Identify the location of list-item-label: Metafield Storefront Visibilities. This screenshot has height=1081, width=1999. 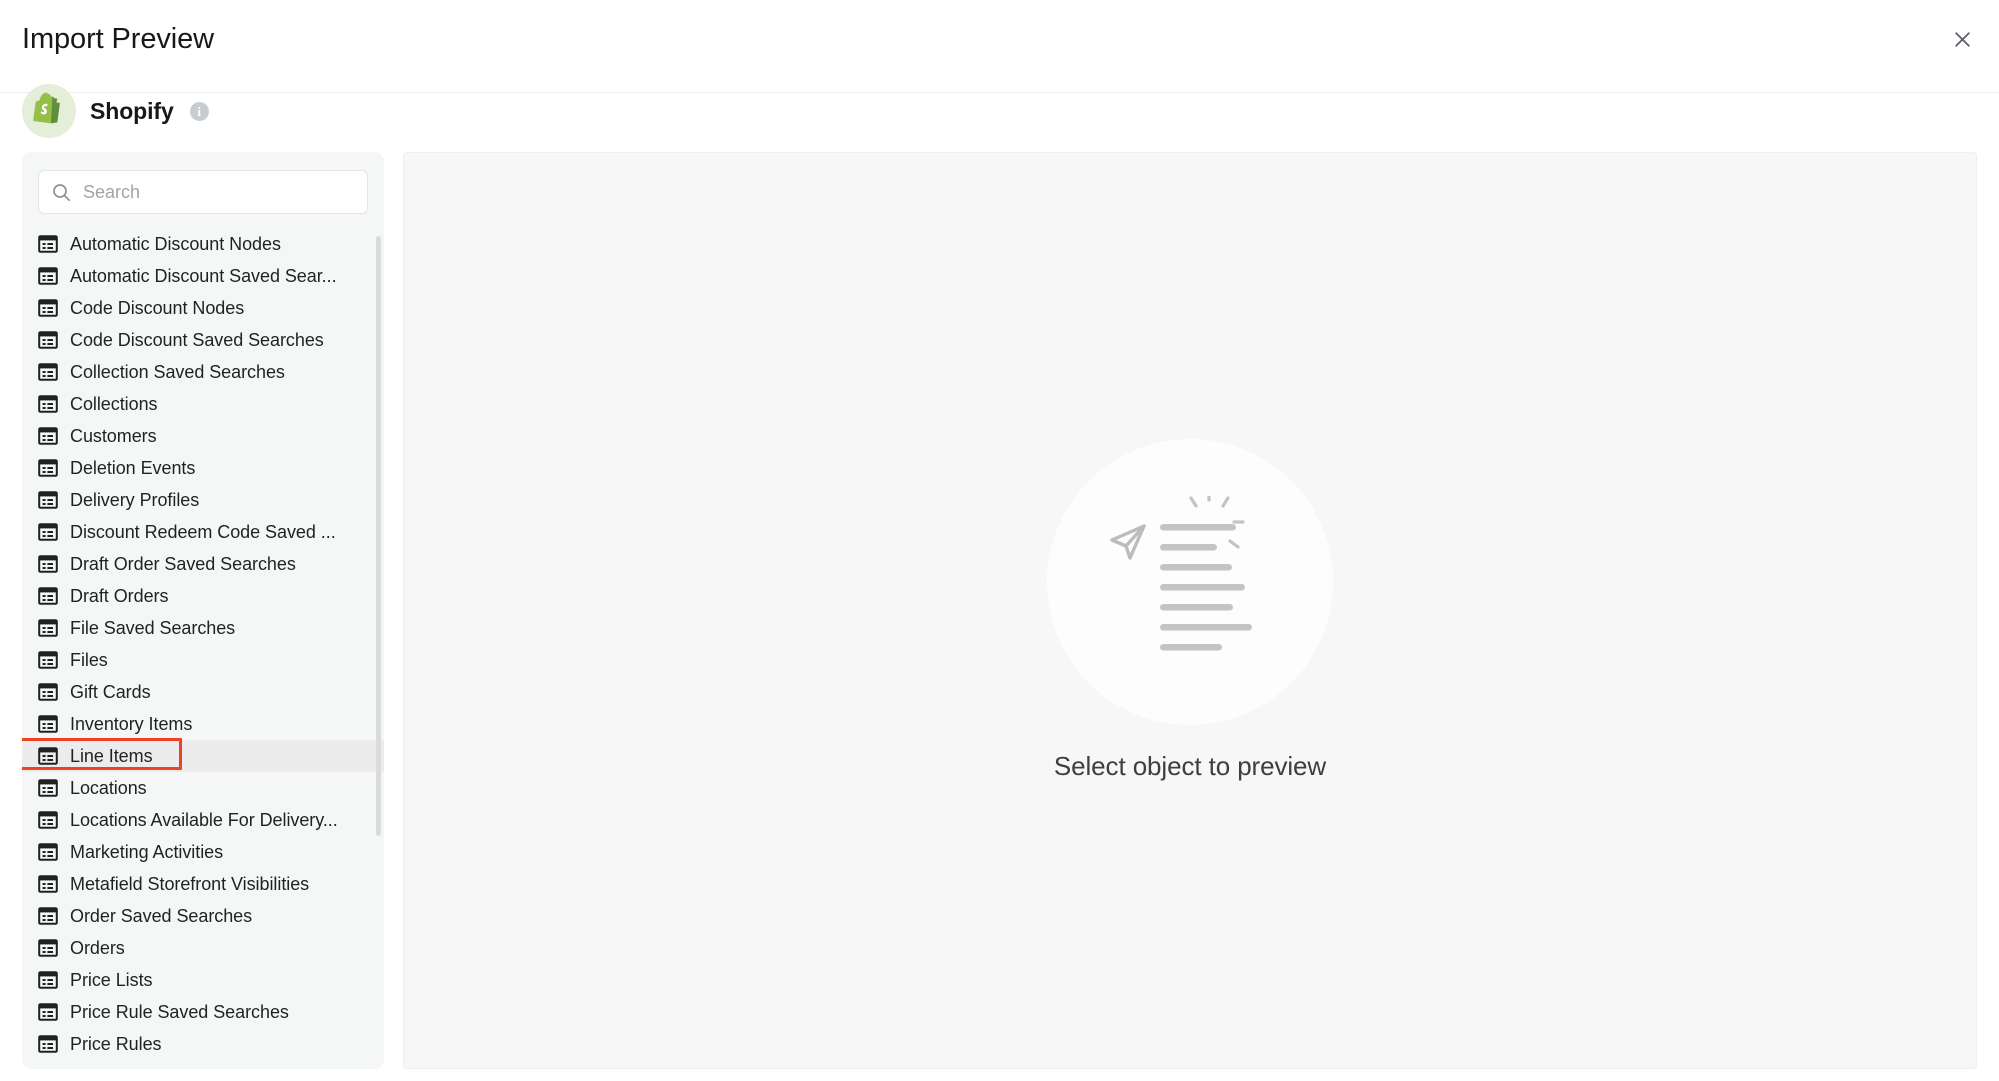
(190, 883).